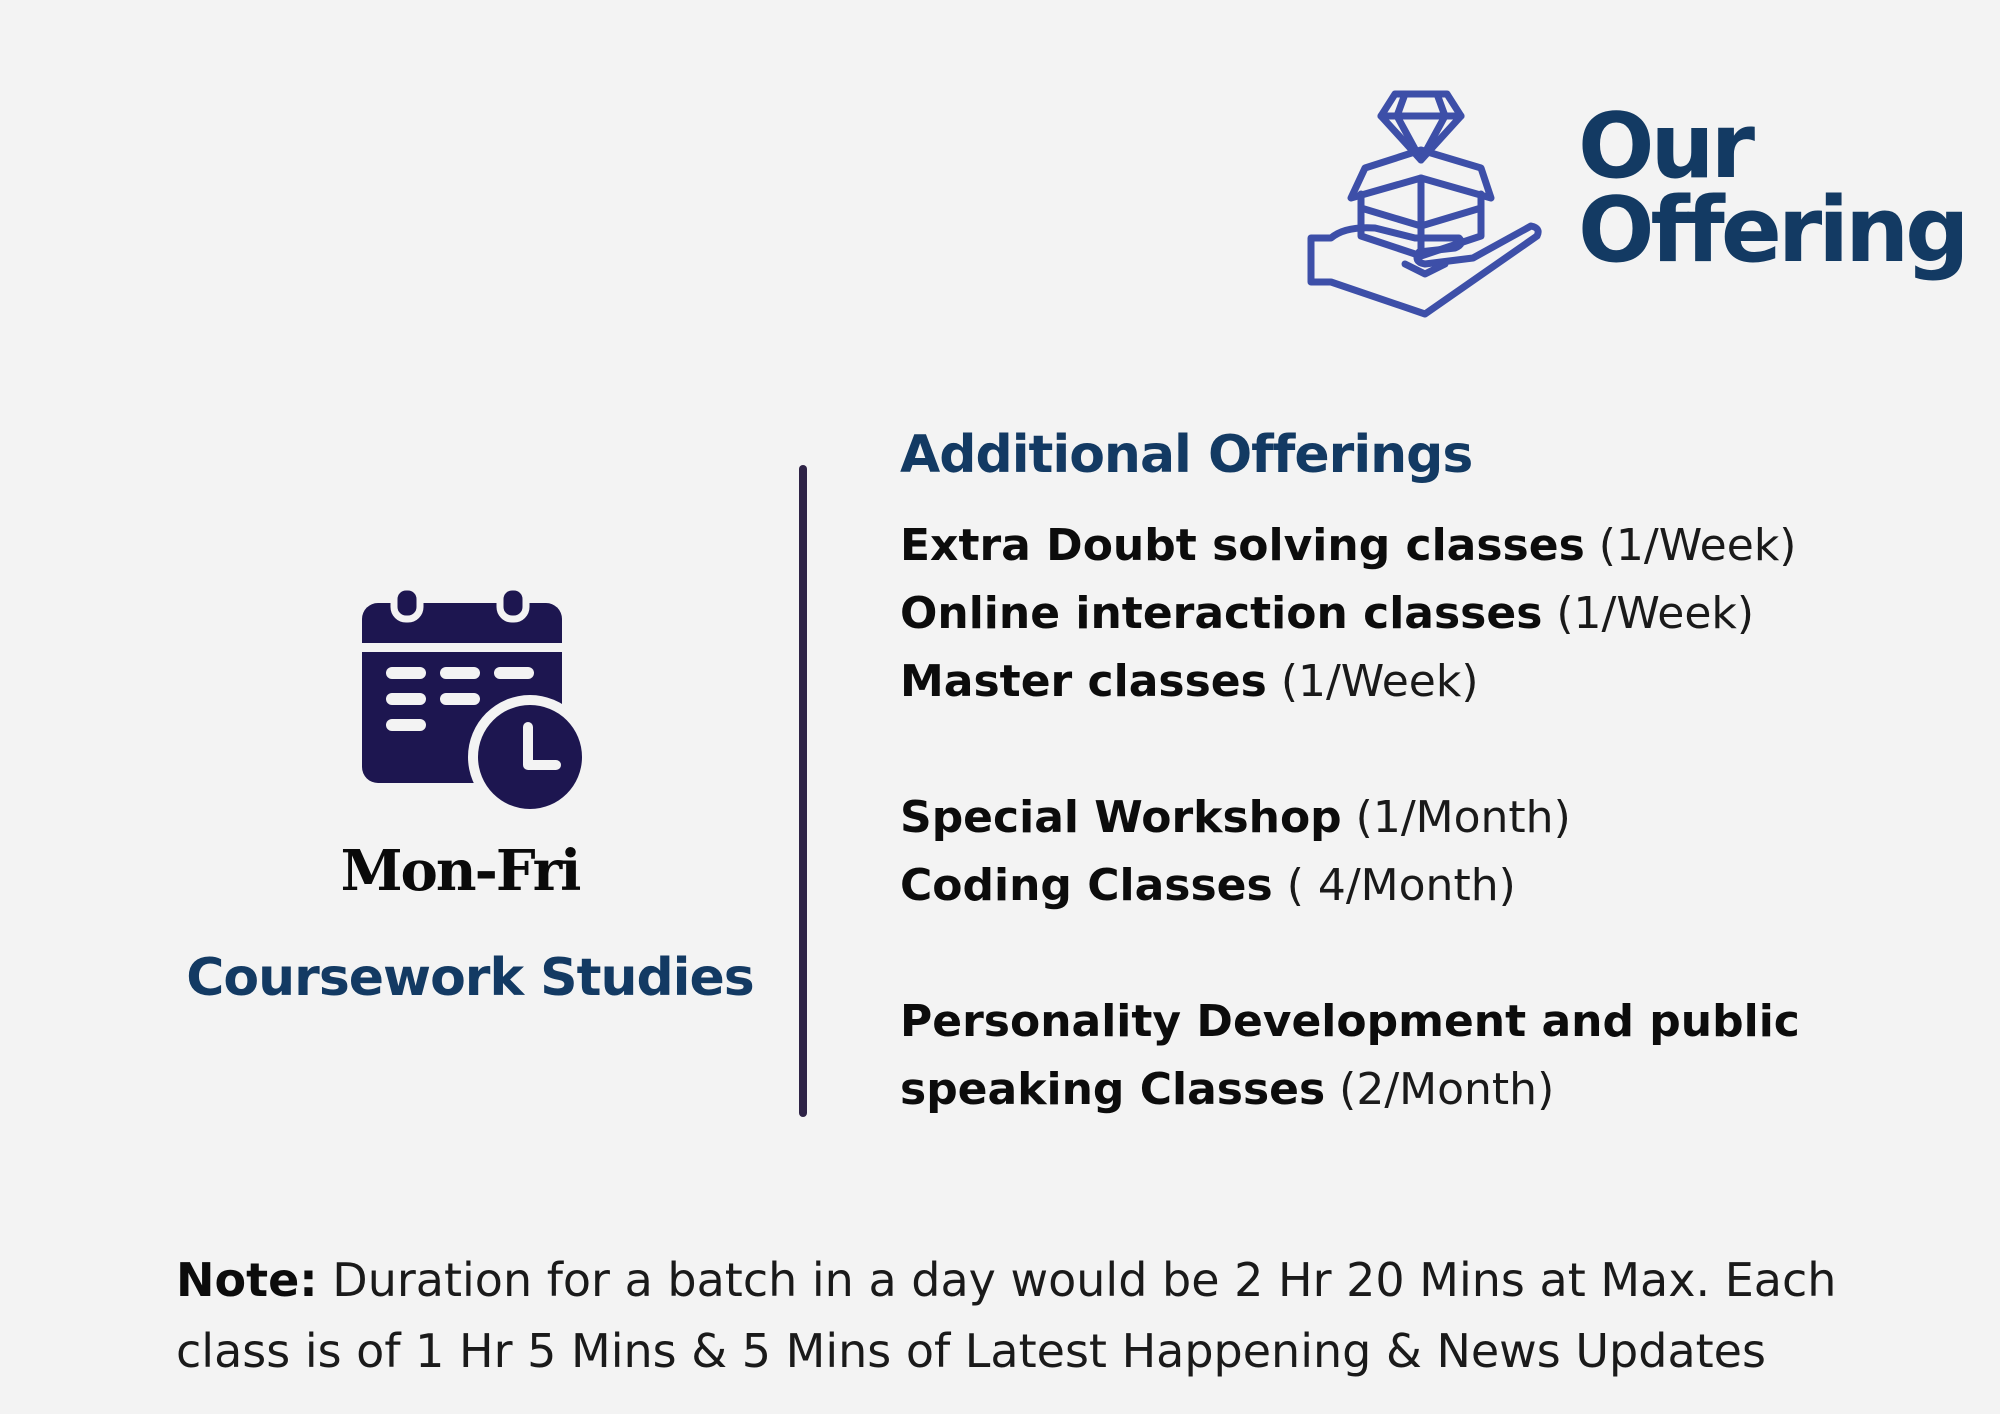 The image size is (2000, 1414). What do you see at coordinates (247, 1280) in the screenshot?
I see `note-label: Note:` at bounding box center [247, 1280].